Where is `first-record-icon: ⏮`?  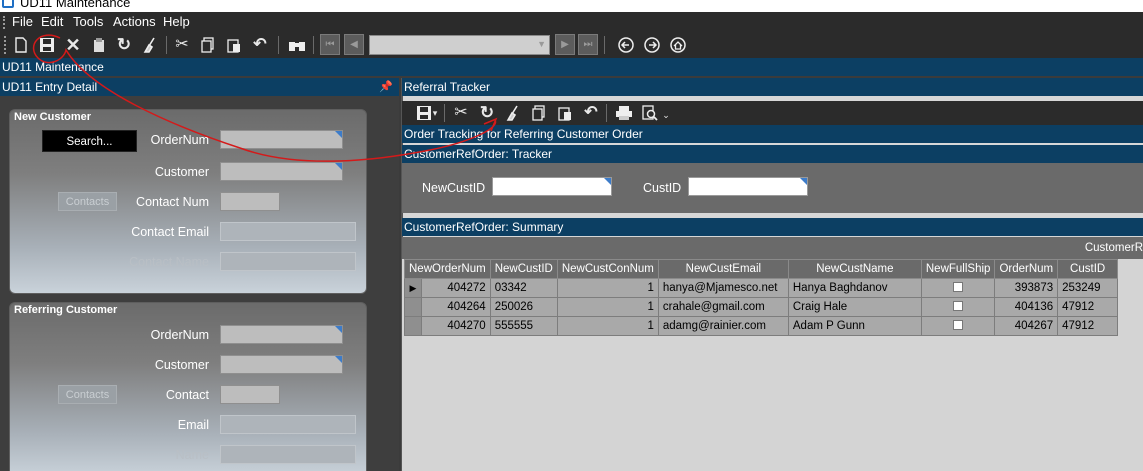 first-record-icon: ⏮ is located at coordinates (330, 44).